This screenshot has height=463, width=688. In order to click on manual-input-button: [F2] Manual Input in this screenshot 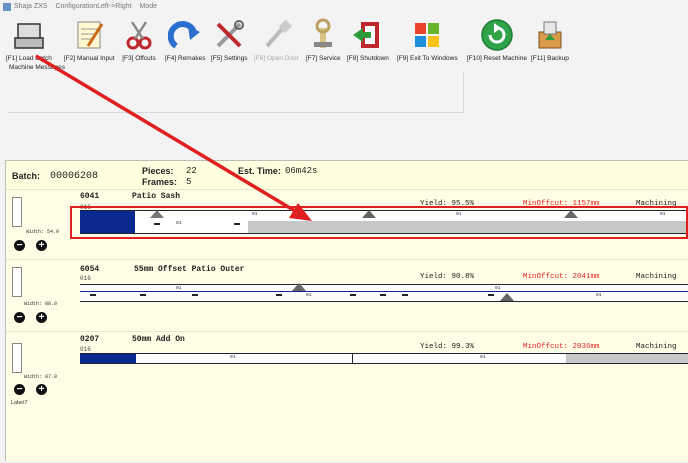, I will do `click(89, 40)`.